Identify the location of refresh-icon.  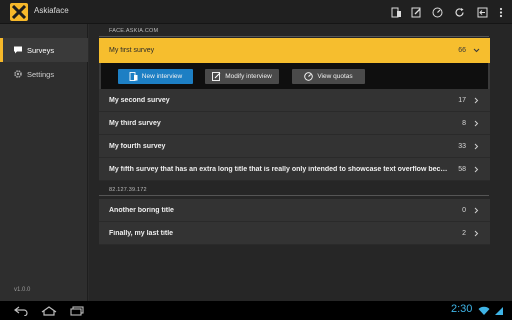
(459, 12).